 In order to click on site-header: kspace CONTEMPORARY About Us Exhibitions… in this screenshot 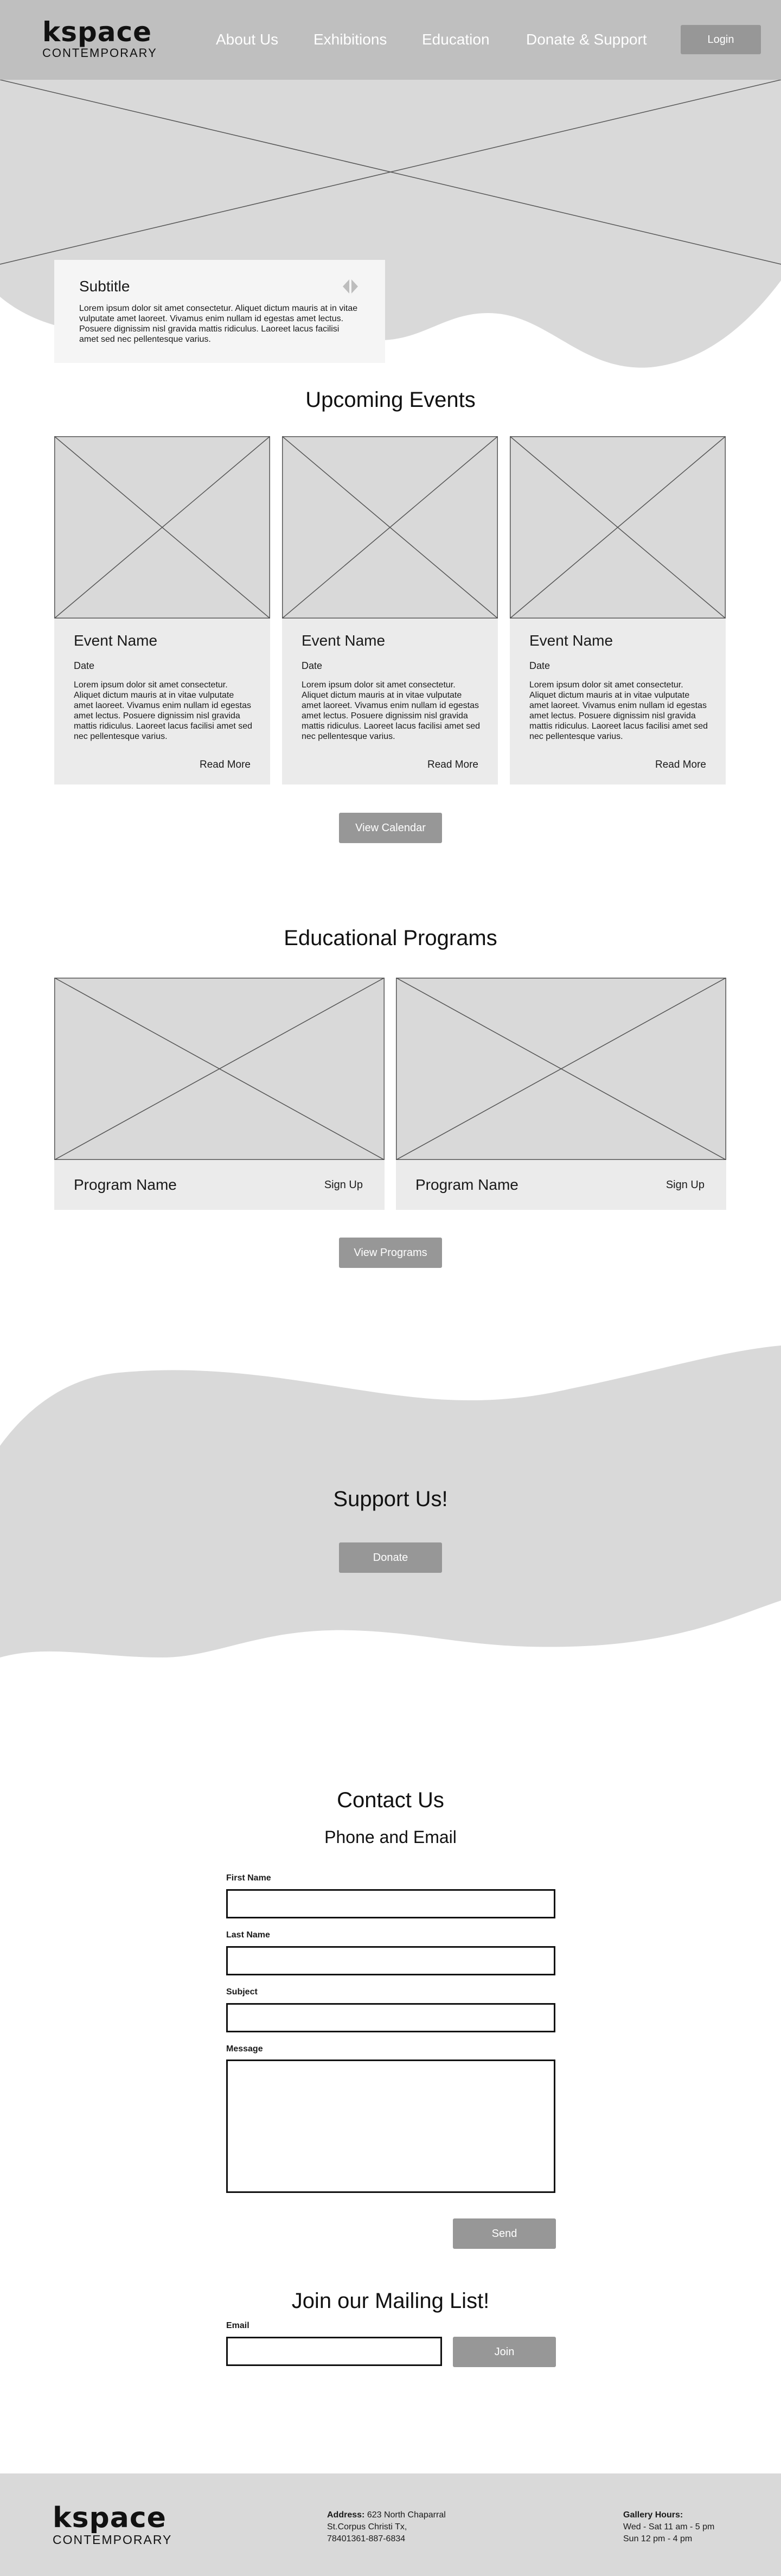, I will do `click(390, 40)`.